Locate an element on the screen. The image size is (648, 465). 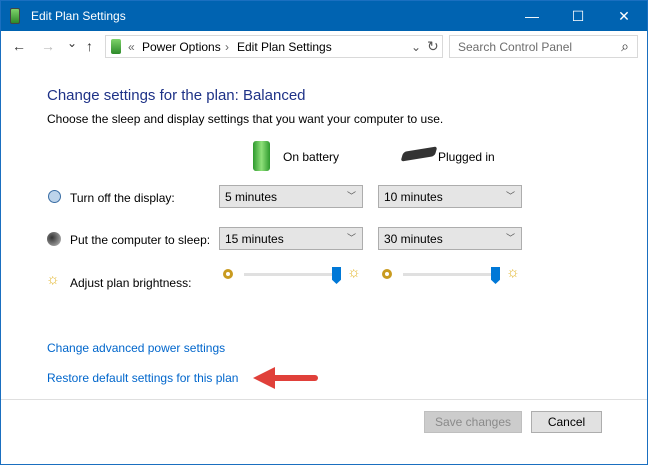
selected-value: 5 minutes is located at coordinates (251, 197).